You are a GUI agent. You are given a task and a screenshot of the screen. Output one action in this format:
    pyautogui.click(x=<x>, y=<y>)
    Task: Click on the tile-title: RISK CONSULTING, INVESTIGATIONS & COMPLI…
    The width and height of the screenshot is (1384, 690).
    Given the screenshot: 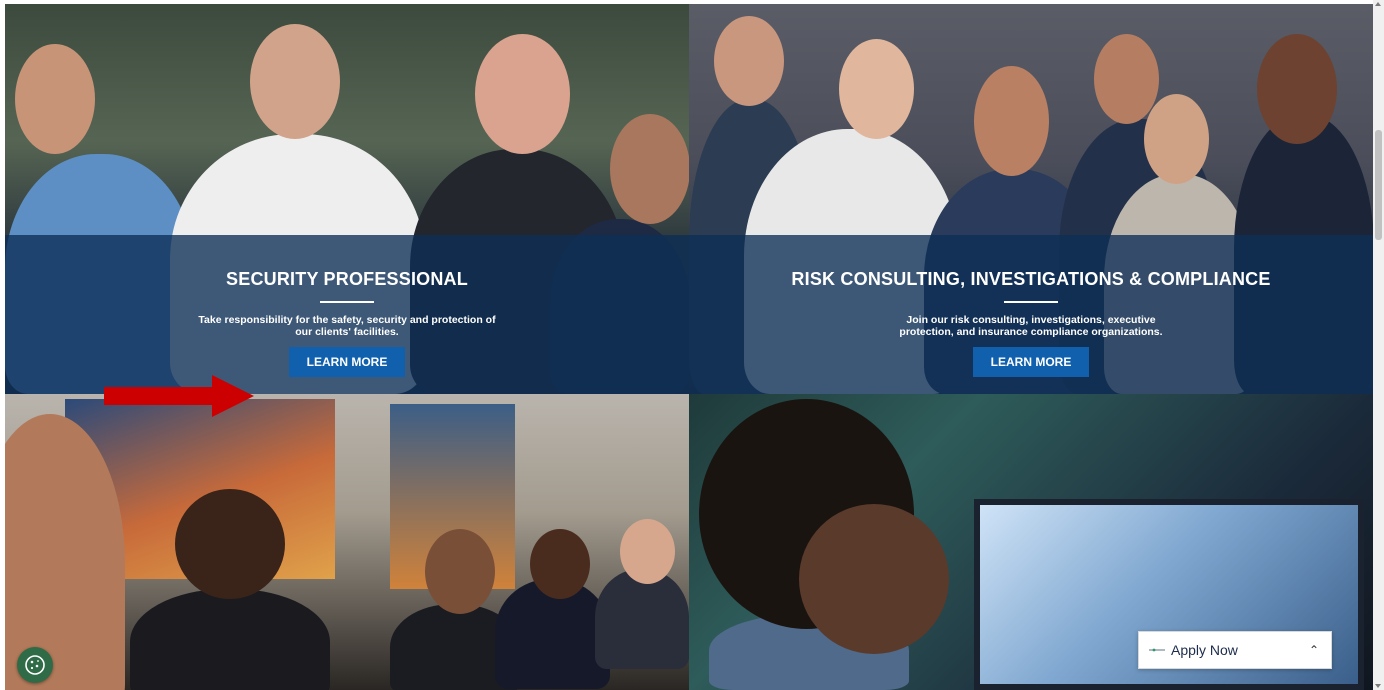 What is the action you would take?
    pyautogui.click(x=1031, y=279)
    